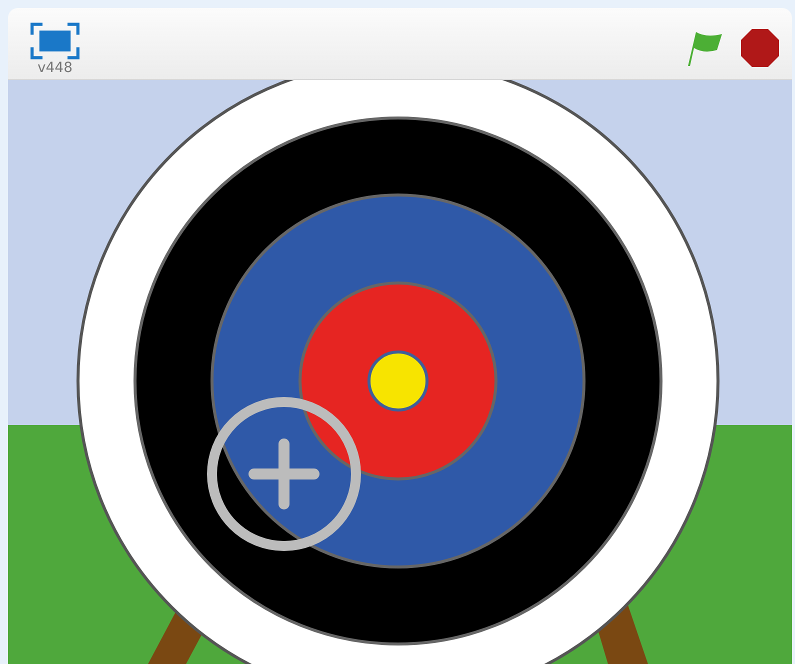 The height and width of the screenshot is (664, 795). I want to click on fullscreen-icon, so click(55, 41).